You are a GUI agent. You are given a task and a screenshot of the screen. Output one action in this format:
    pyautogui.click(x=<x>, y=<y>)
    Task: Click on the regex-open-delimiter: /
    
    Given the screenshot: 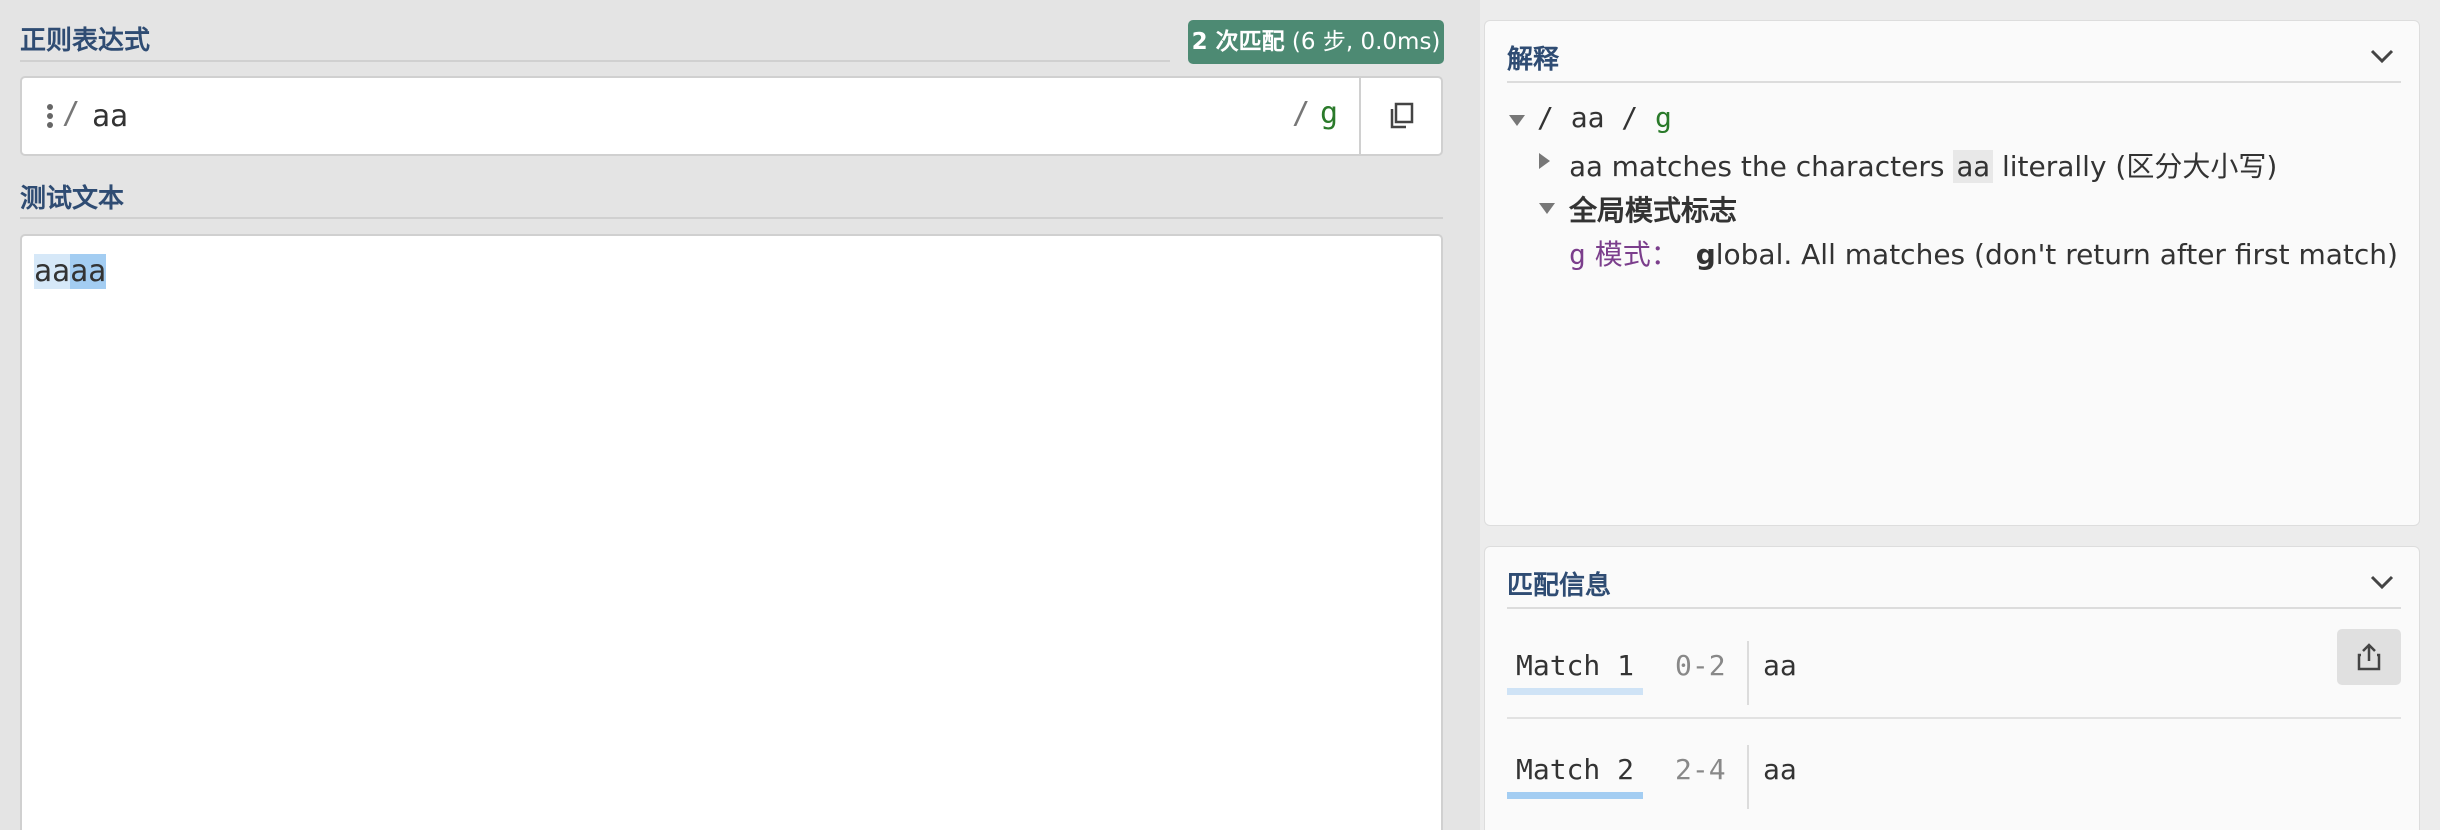 What is the action you would take?
    pyautogui.click(x=71, y=113)
    